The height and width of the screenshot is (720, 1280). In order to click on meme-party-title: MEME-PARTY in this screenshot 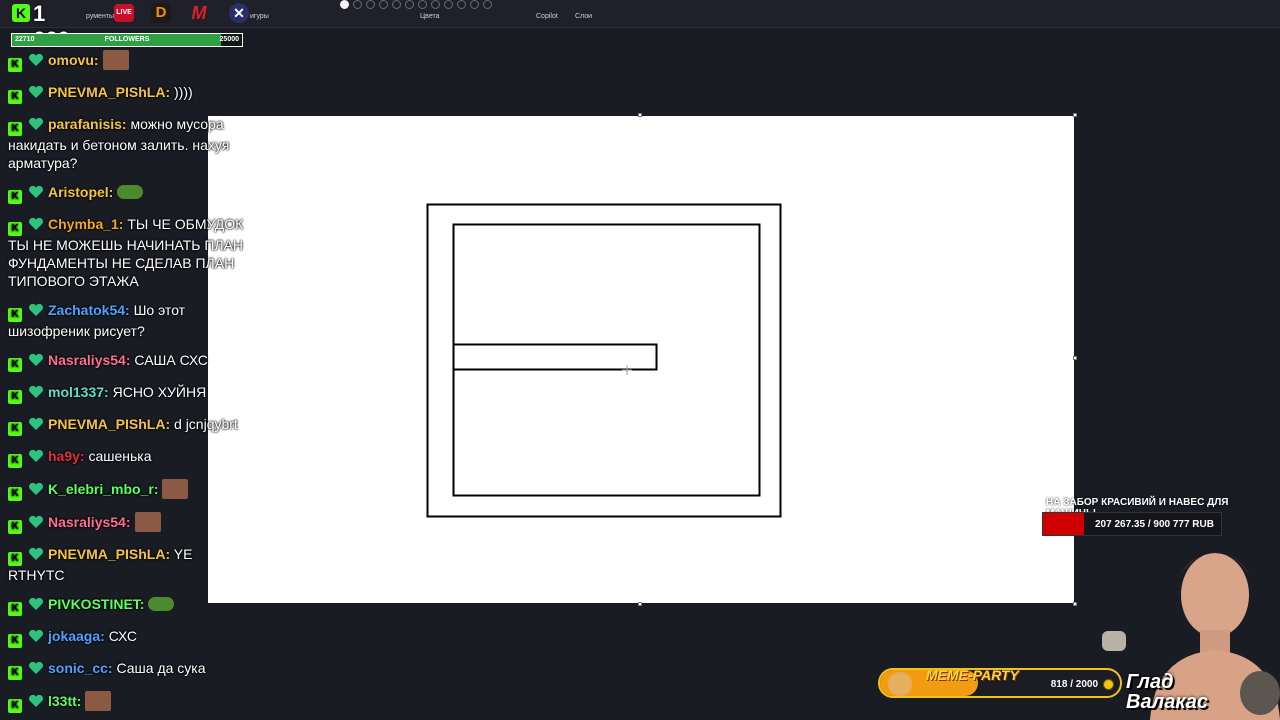, I will do `click(972, 675)`.